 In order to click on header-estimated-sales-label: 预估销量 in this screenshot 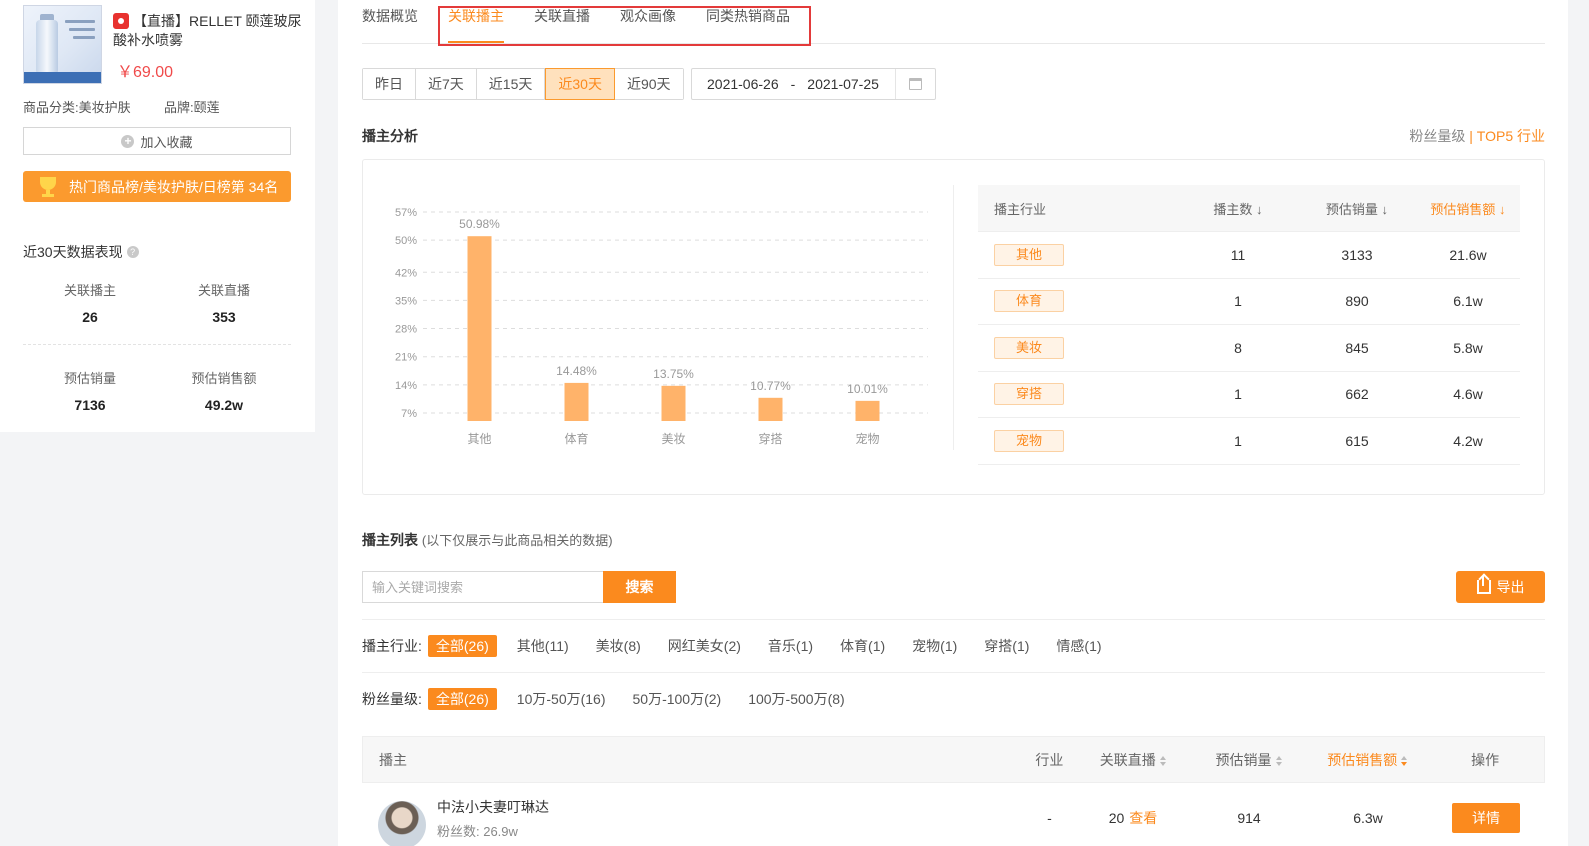, I will do `click(1243, 759)`.